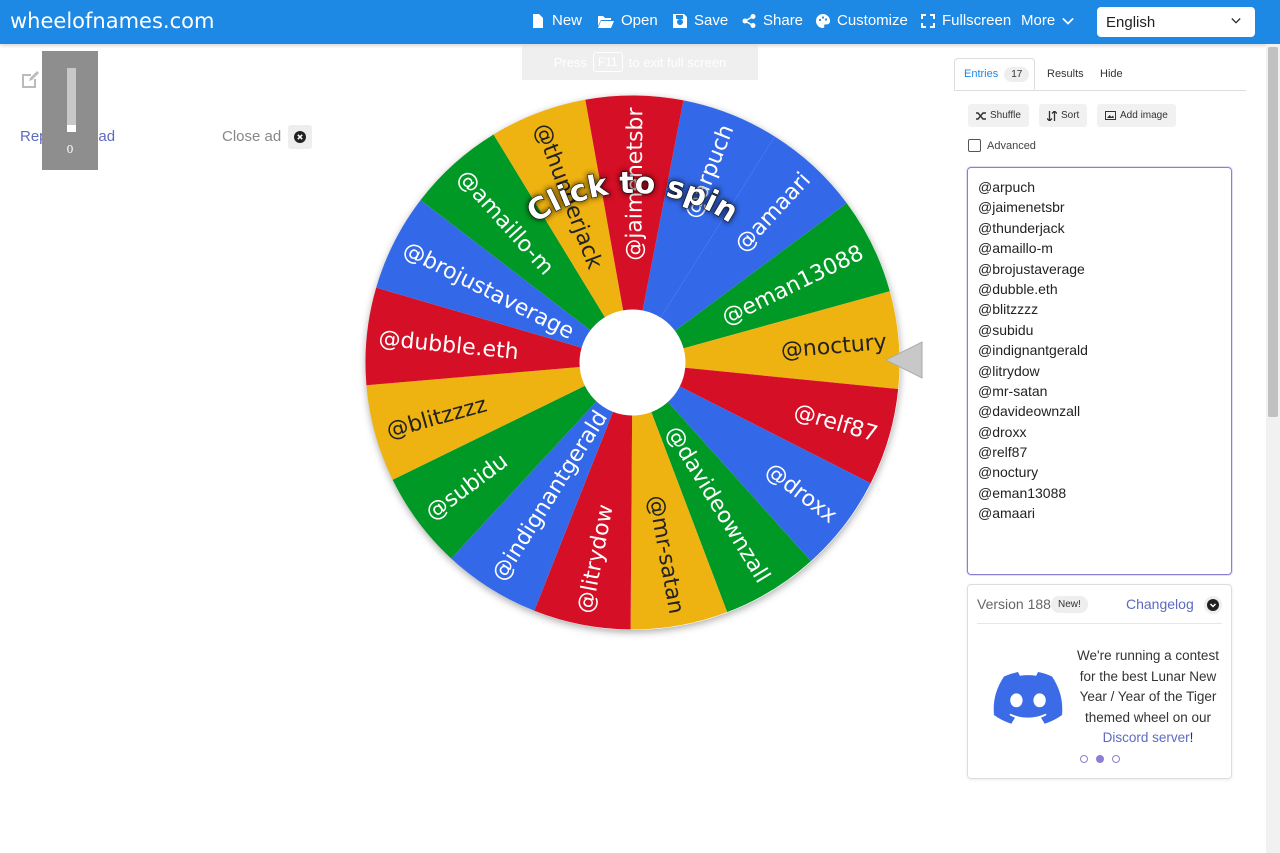 The width and height of the screenshot is (1280, 853). I want to click on file-icon, so click(538, 20).